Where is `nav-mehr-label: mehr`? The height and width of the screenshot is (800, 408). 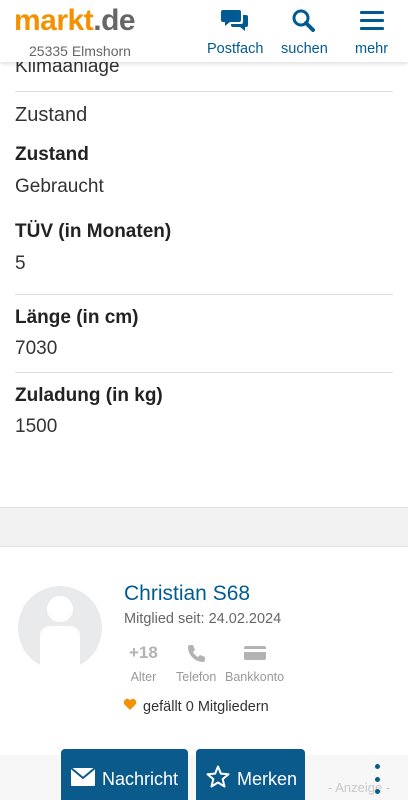
nav-mehr-label: mehr is located at coordinates (372, 49).